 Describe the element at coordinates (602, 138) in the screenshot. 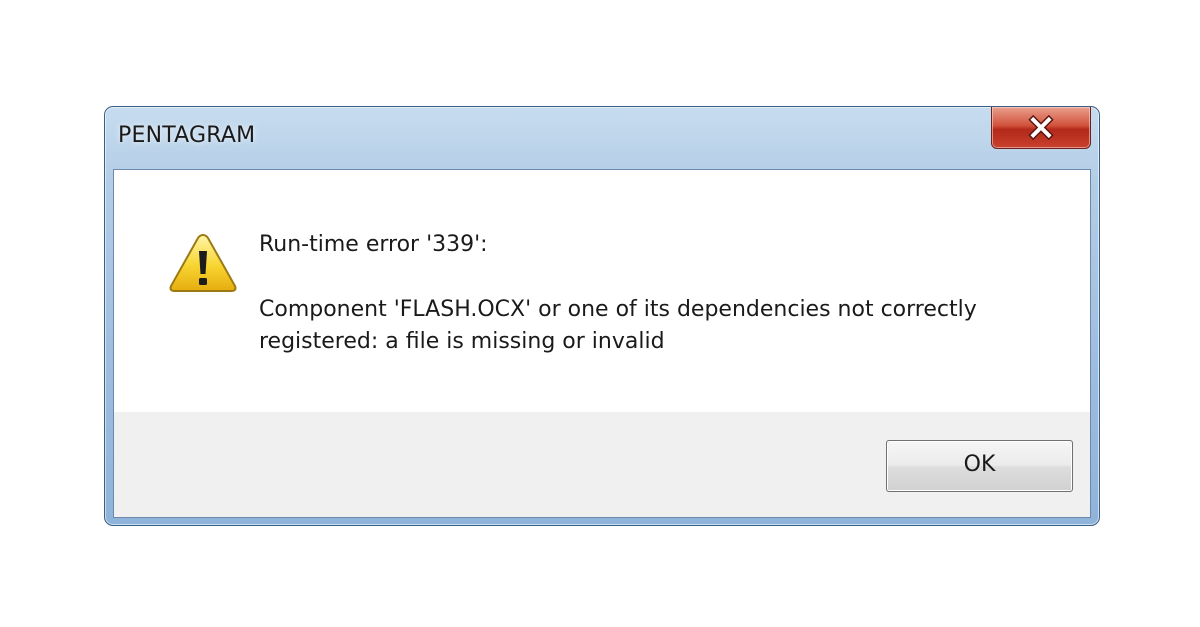

I see `title-bar: PENTAGRAM` at that location.